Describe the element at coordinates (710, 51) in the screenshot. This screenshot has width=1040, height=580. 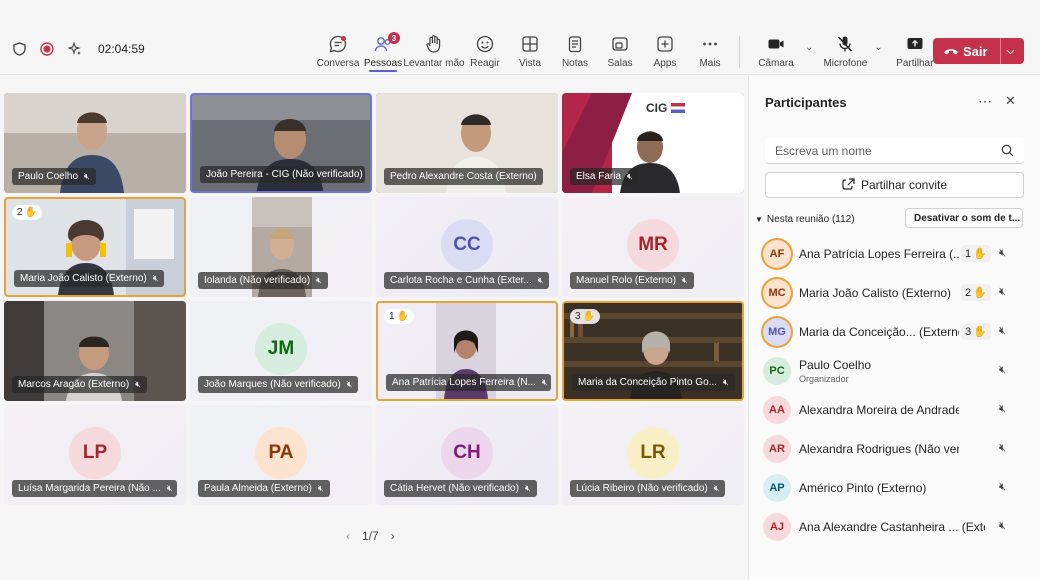
I see `more-button: Mais` at that location.